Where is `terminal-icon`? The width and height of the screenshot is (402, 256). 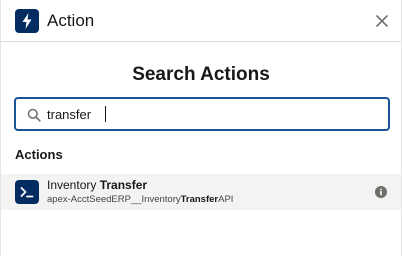 terminal-icon is located at coordinates (27, 192).